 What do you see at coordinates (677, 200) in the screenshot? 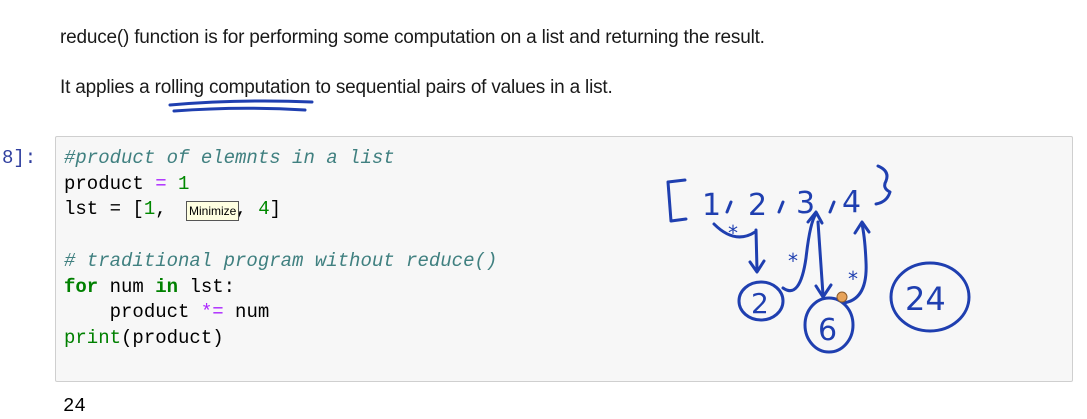
I see `open-bracket` at bounding box center [677, 200].